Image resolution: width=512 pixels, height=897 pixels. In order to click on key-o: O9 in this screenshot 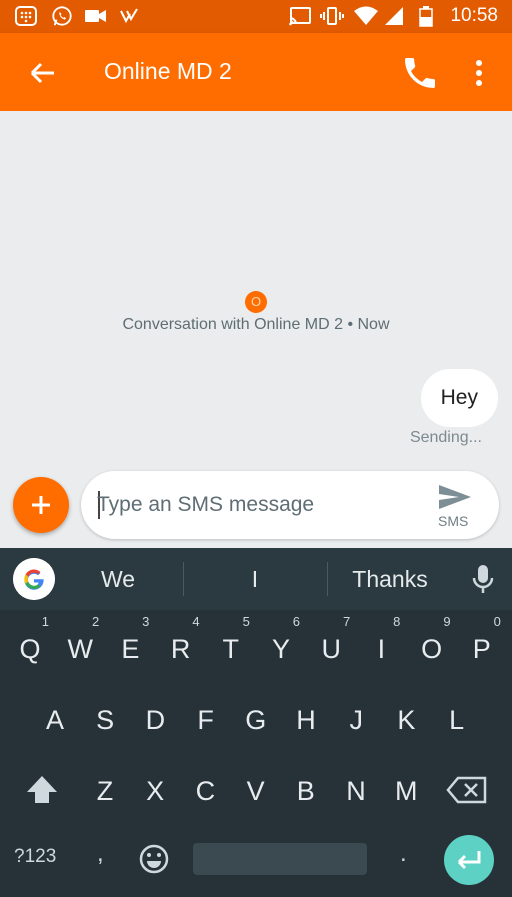, I will do `click(432, 646)`.